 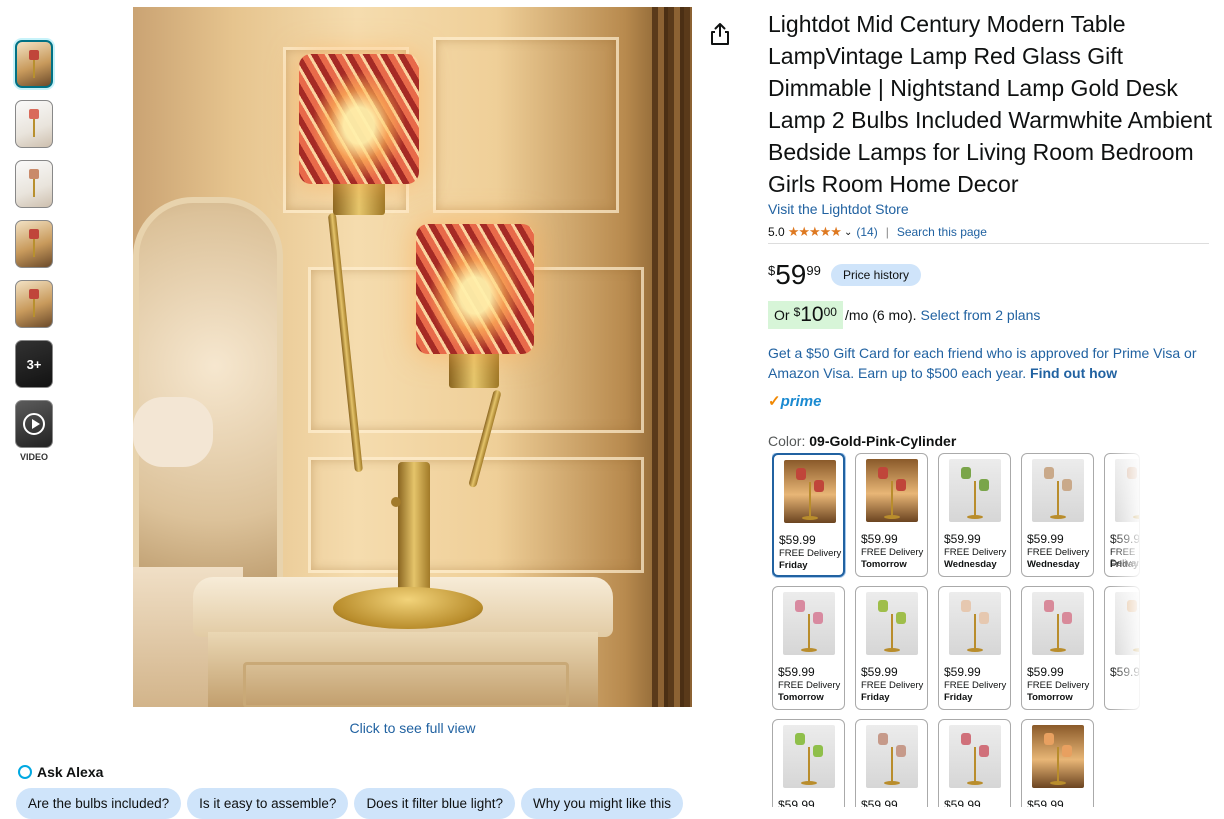 I want to click on monthly-symbol: $, so click(x=797, y=312).